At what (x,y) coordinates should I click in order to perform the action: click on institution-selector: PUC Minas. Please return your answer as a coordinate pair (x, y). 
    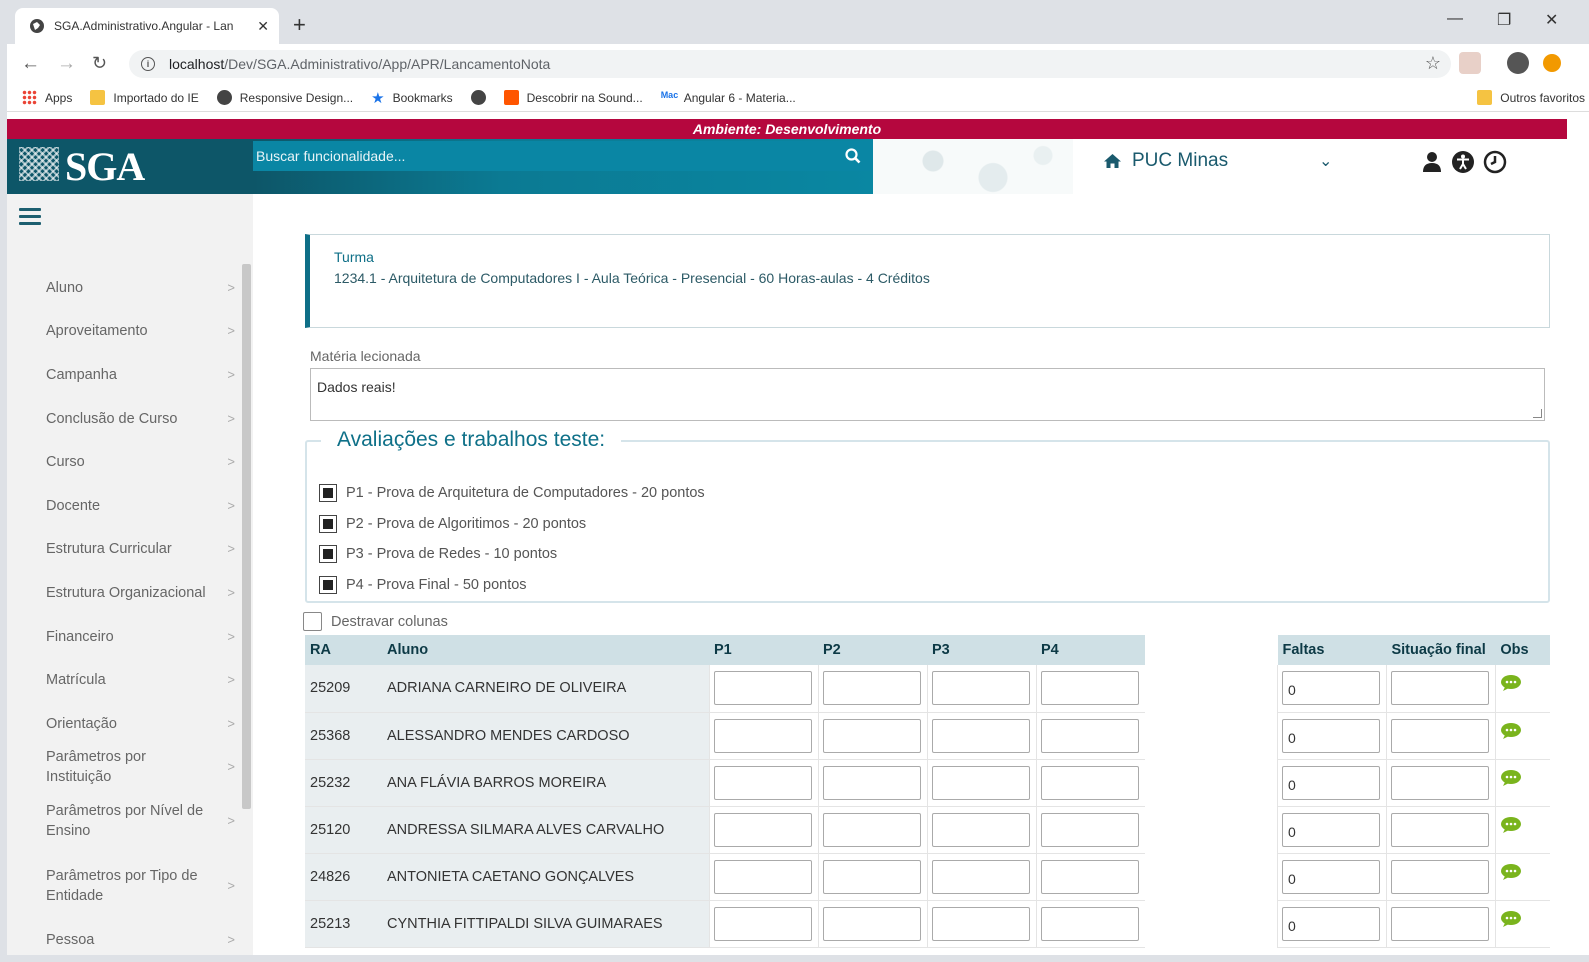
    Looking at the image, I should click on (1165, 161).